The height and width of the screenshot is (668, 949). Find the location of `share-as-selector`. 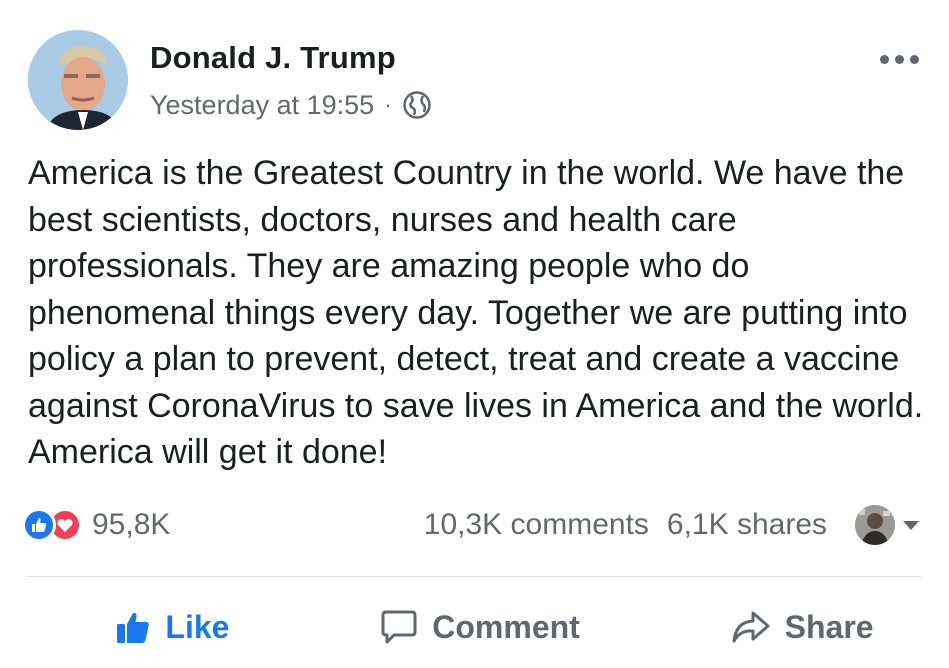

share-as-selector is located at coordinates (882, 525).